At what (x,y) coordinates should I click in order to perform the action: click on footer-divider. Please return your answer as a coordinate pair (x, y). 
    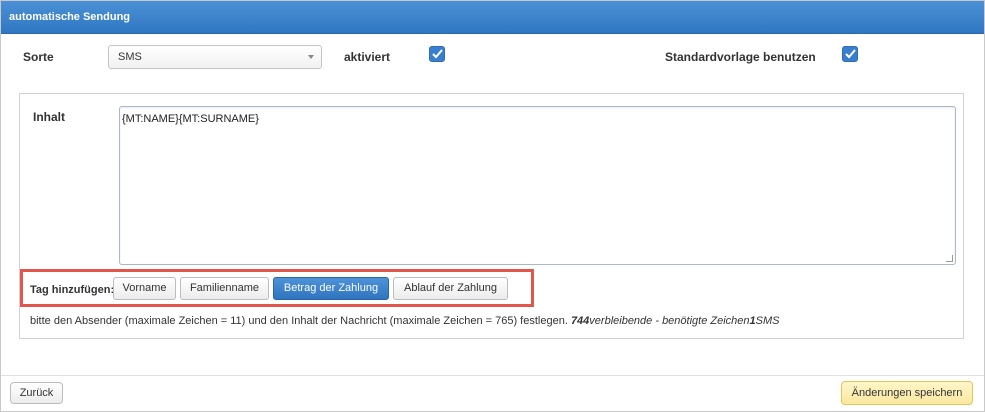
    Looking at the image, I should click on (492, 375).